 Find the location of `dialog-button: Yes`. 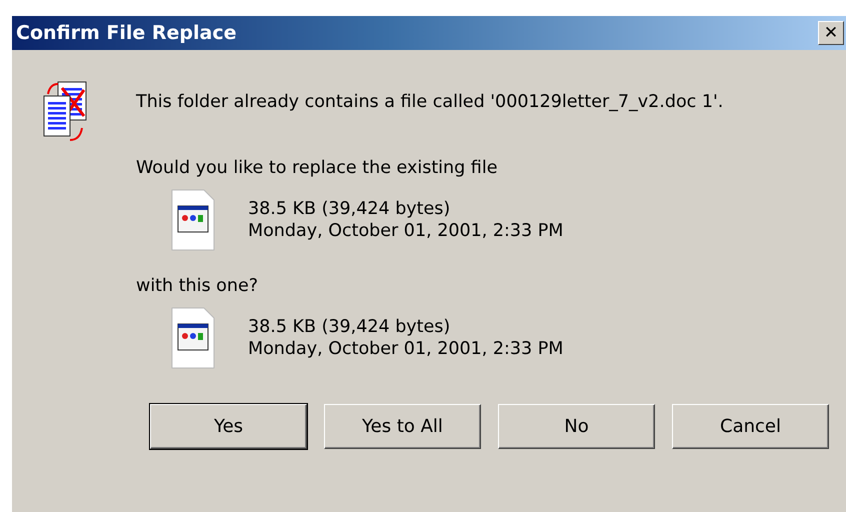

dialog-button: Yes is located at coordinates (228, 426).